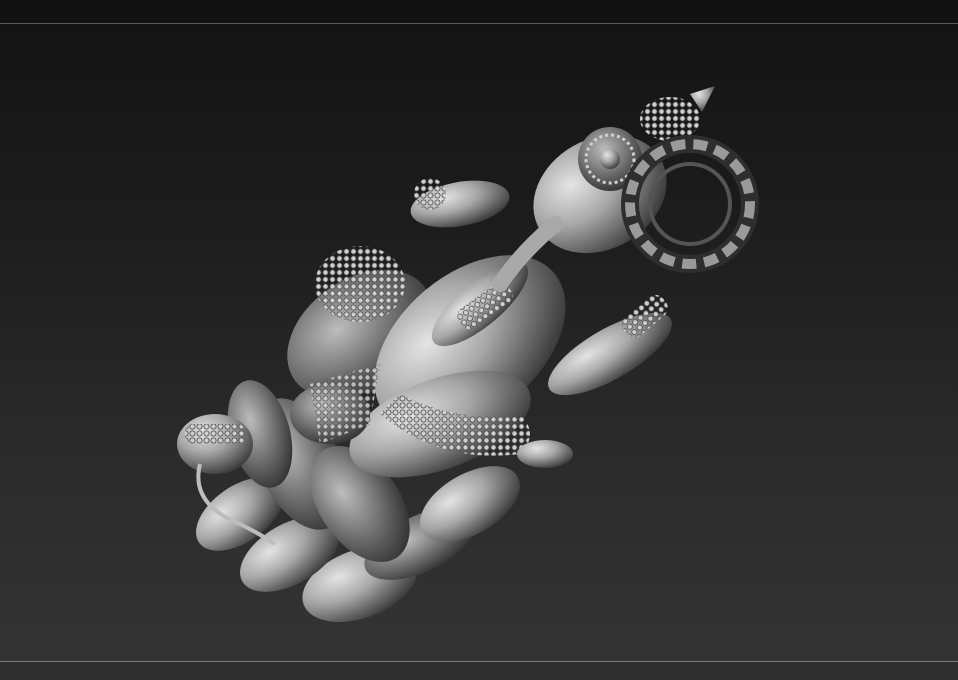 The image size is (958, 680). What do you see at coordinates (690, 204) in the screenshot?
I see `chakra-wheel` at bounding box center [690, 204].